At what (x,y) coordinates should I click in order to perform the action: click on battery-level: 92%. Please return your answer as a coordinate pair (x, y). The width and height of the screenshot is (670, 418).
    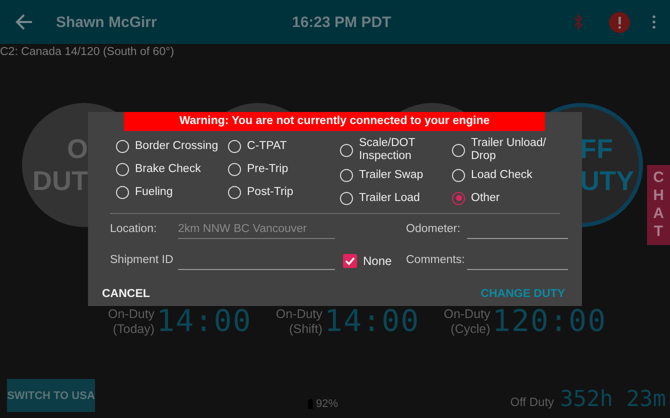
    Looking at the image, I should click on (327, 404).